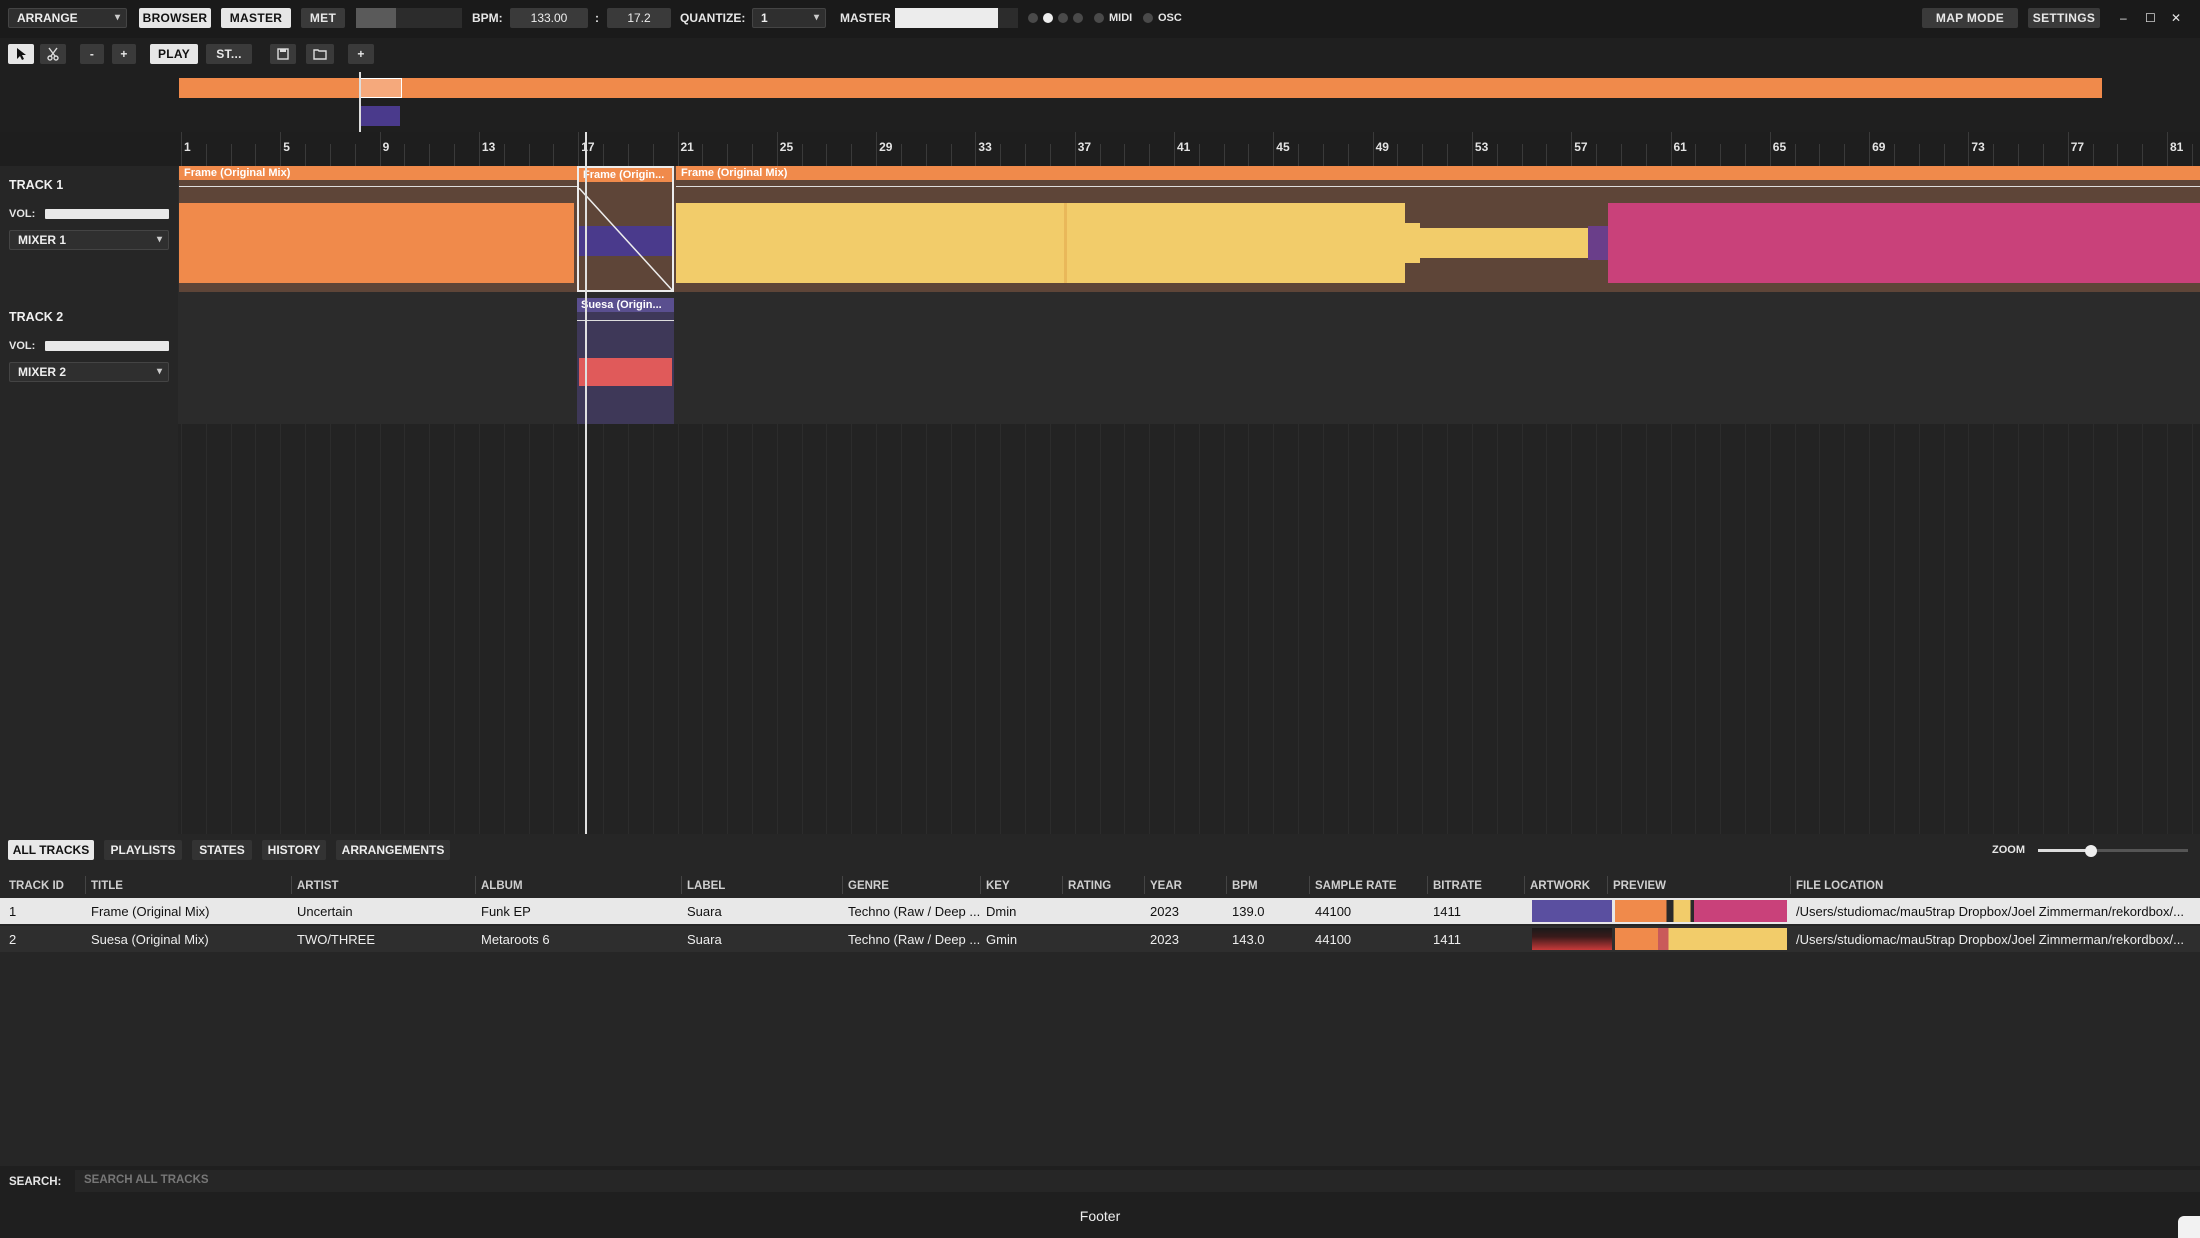  What do you see at coordinates (1008, 18) in the screenshot?
I see `master-volume-track` at bounding box center [1008, 18].